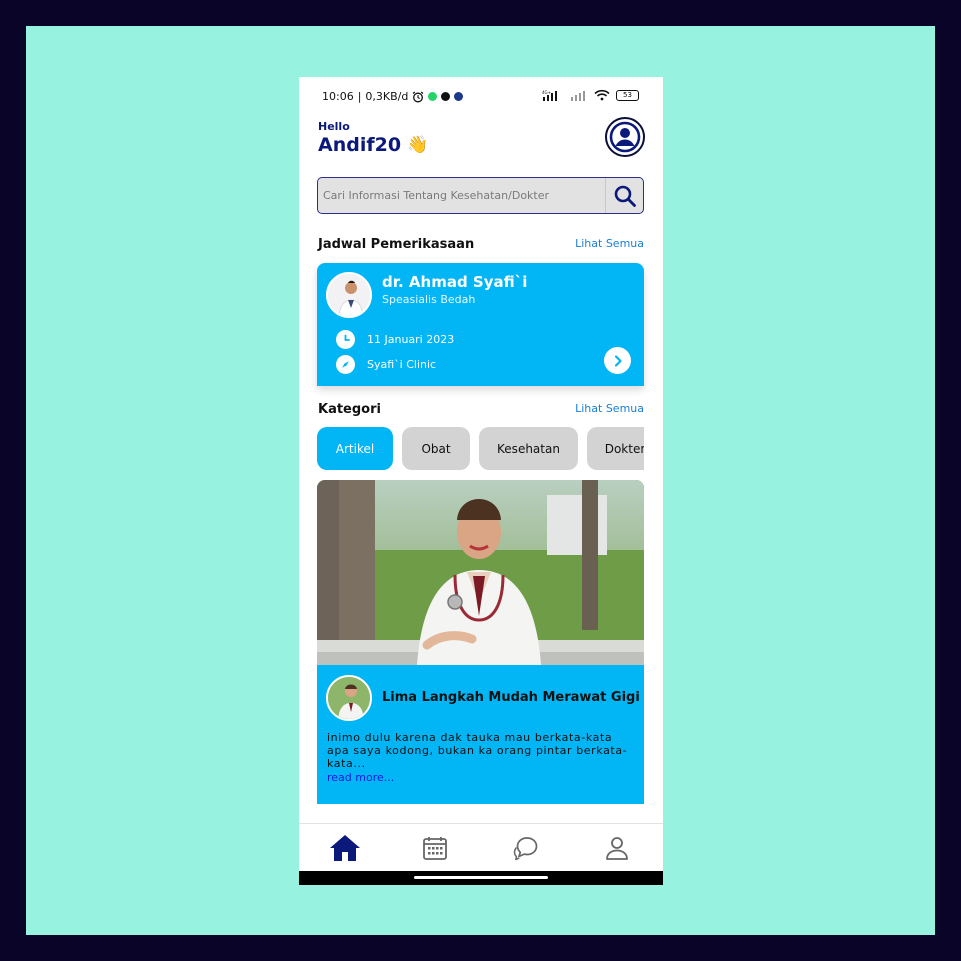 The width and height of the screenshot is (961, 961). I want to click on doctor-portrait-image, so click(349, 295).